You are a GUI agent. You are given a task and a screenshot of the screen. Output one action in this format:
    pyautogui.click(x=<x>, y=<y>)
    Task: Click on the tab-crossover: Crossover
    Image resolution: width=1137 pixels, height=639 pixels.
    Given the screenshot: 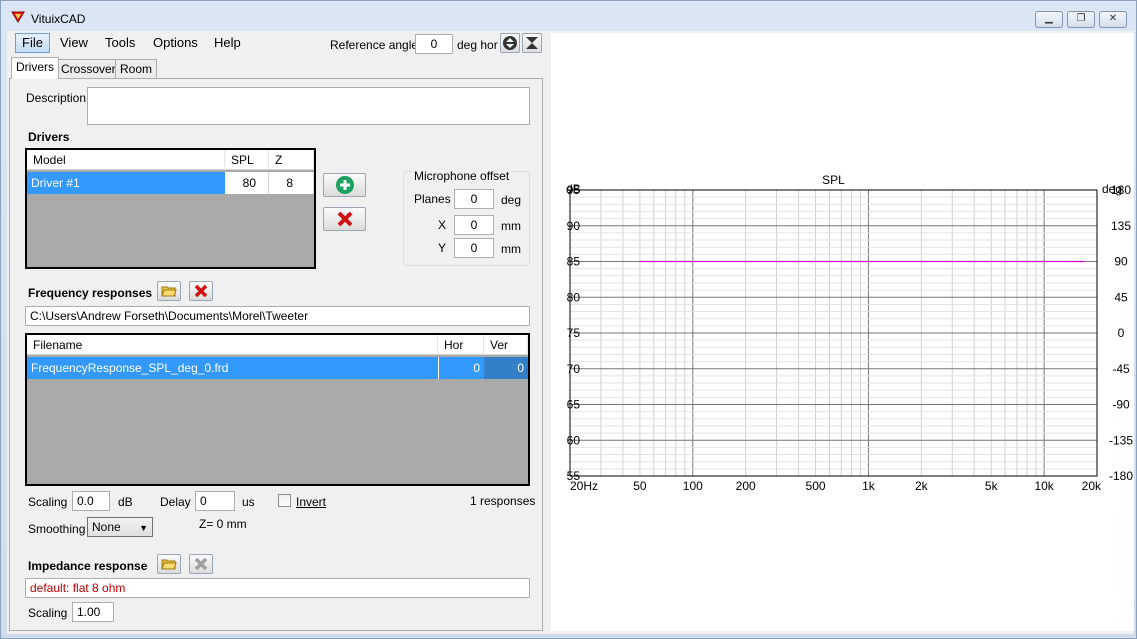 What is the action you would take?
    pyautogui.click(x=88, y=69)
    